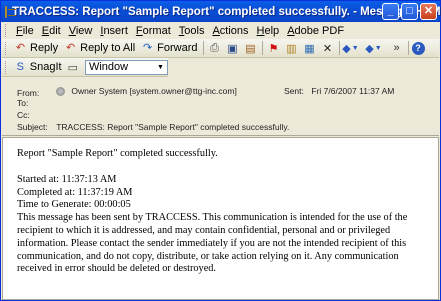  What do you see at coordinates (108, 48) in the screenshot?
I see `reply-all-label: Reply to All` at bounding box center [108, 48].